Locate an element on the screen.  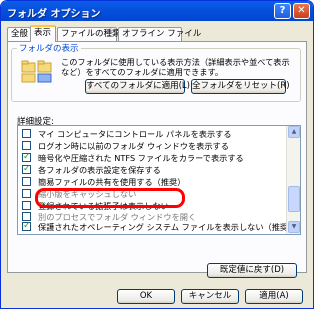
list-item: 保護されたオペレーティング システム ファイルを表示しない（推奨） is located at coordinates (157, 226).